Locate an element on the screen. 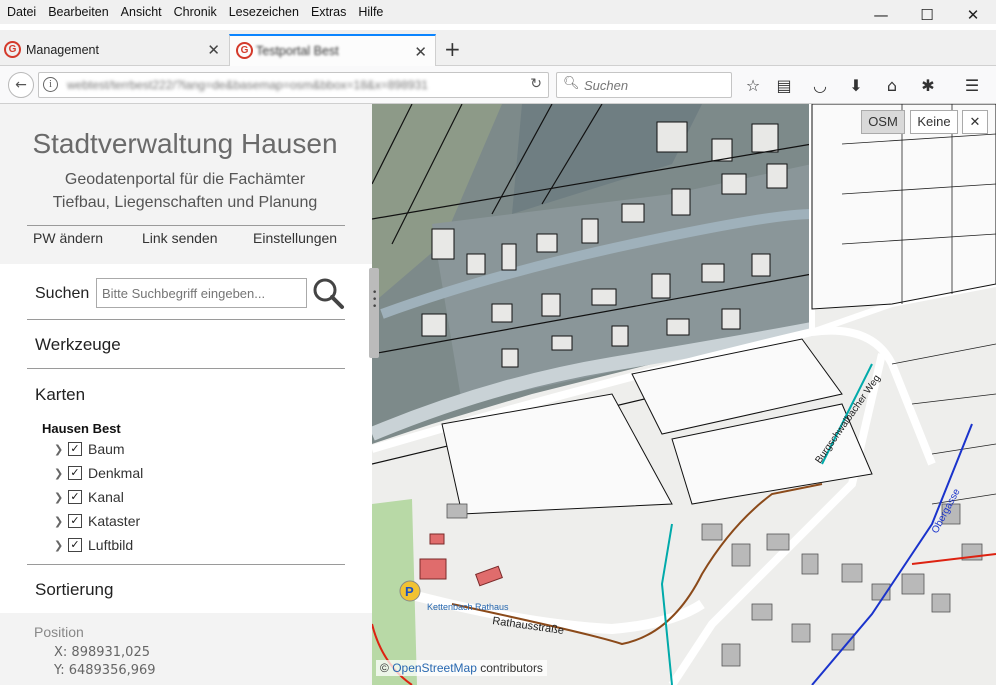 Image resolution: width=996 pixels, height=685 pixels. search-input is located at coordinates (201, 293).